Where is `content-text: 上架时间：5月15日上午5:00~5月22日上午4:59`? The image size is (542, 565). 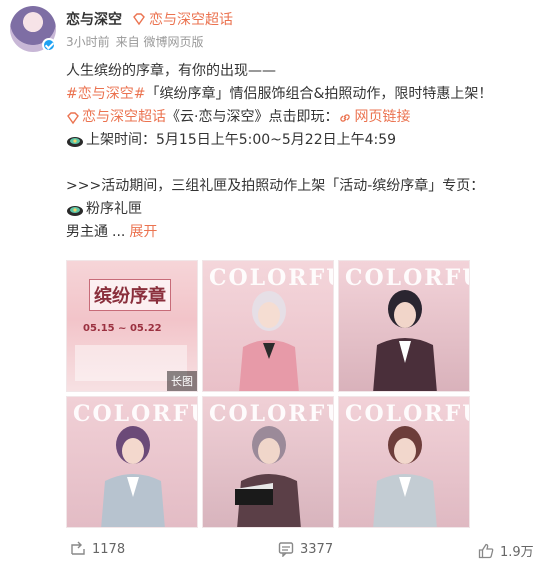
content-text: 上架时间：5月15日上午5:00~5月22日上午4:59 is located at coordinates (241, 140).